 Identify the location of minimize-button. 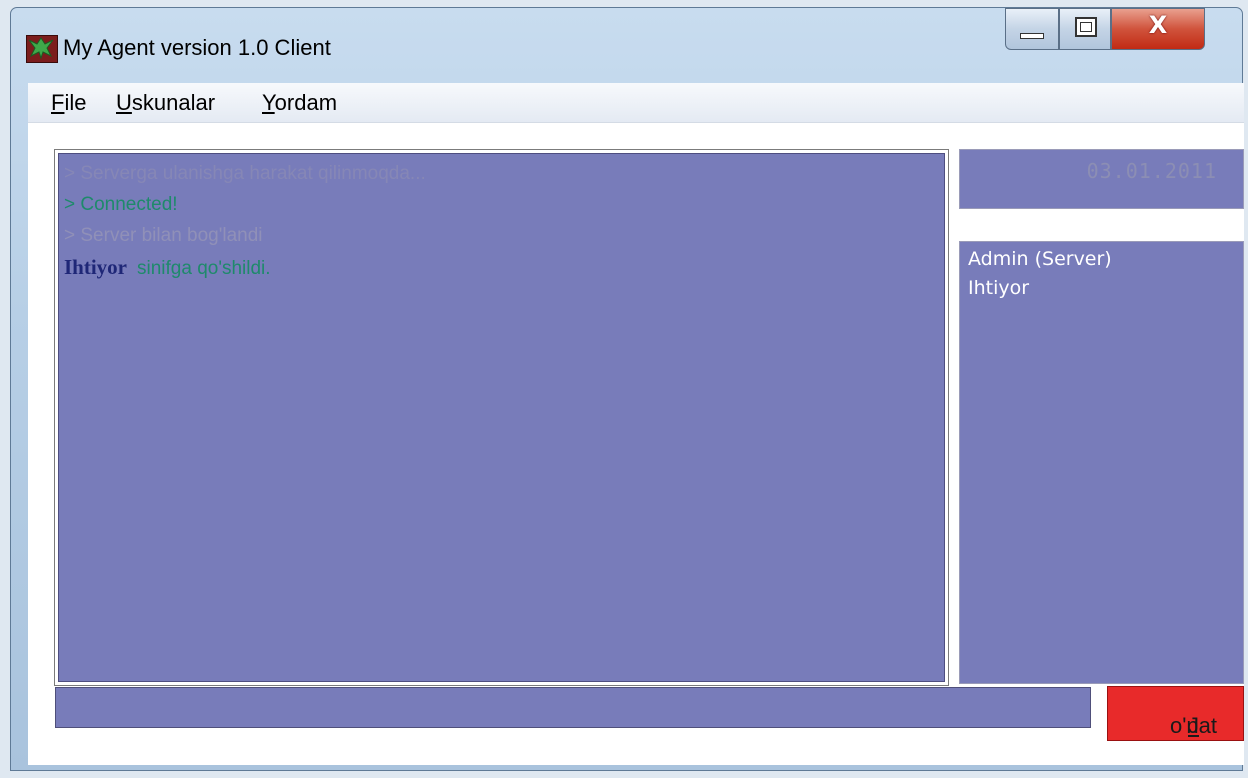
(1032, 29).